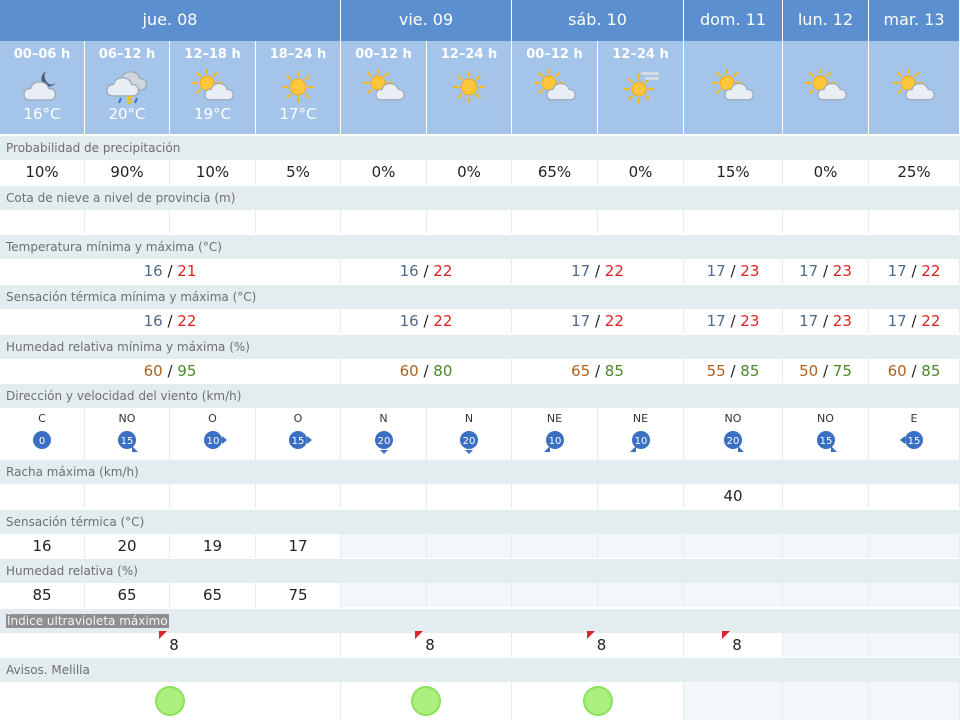 Image resolution: width=960 pixels, height=720 pixels. I want to click on wind-direction-label: NE, so click(554, 418).